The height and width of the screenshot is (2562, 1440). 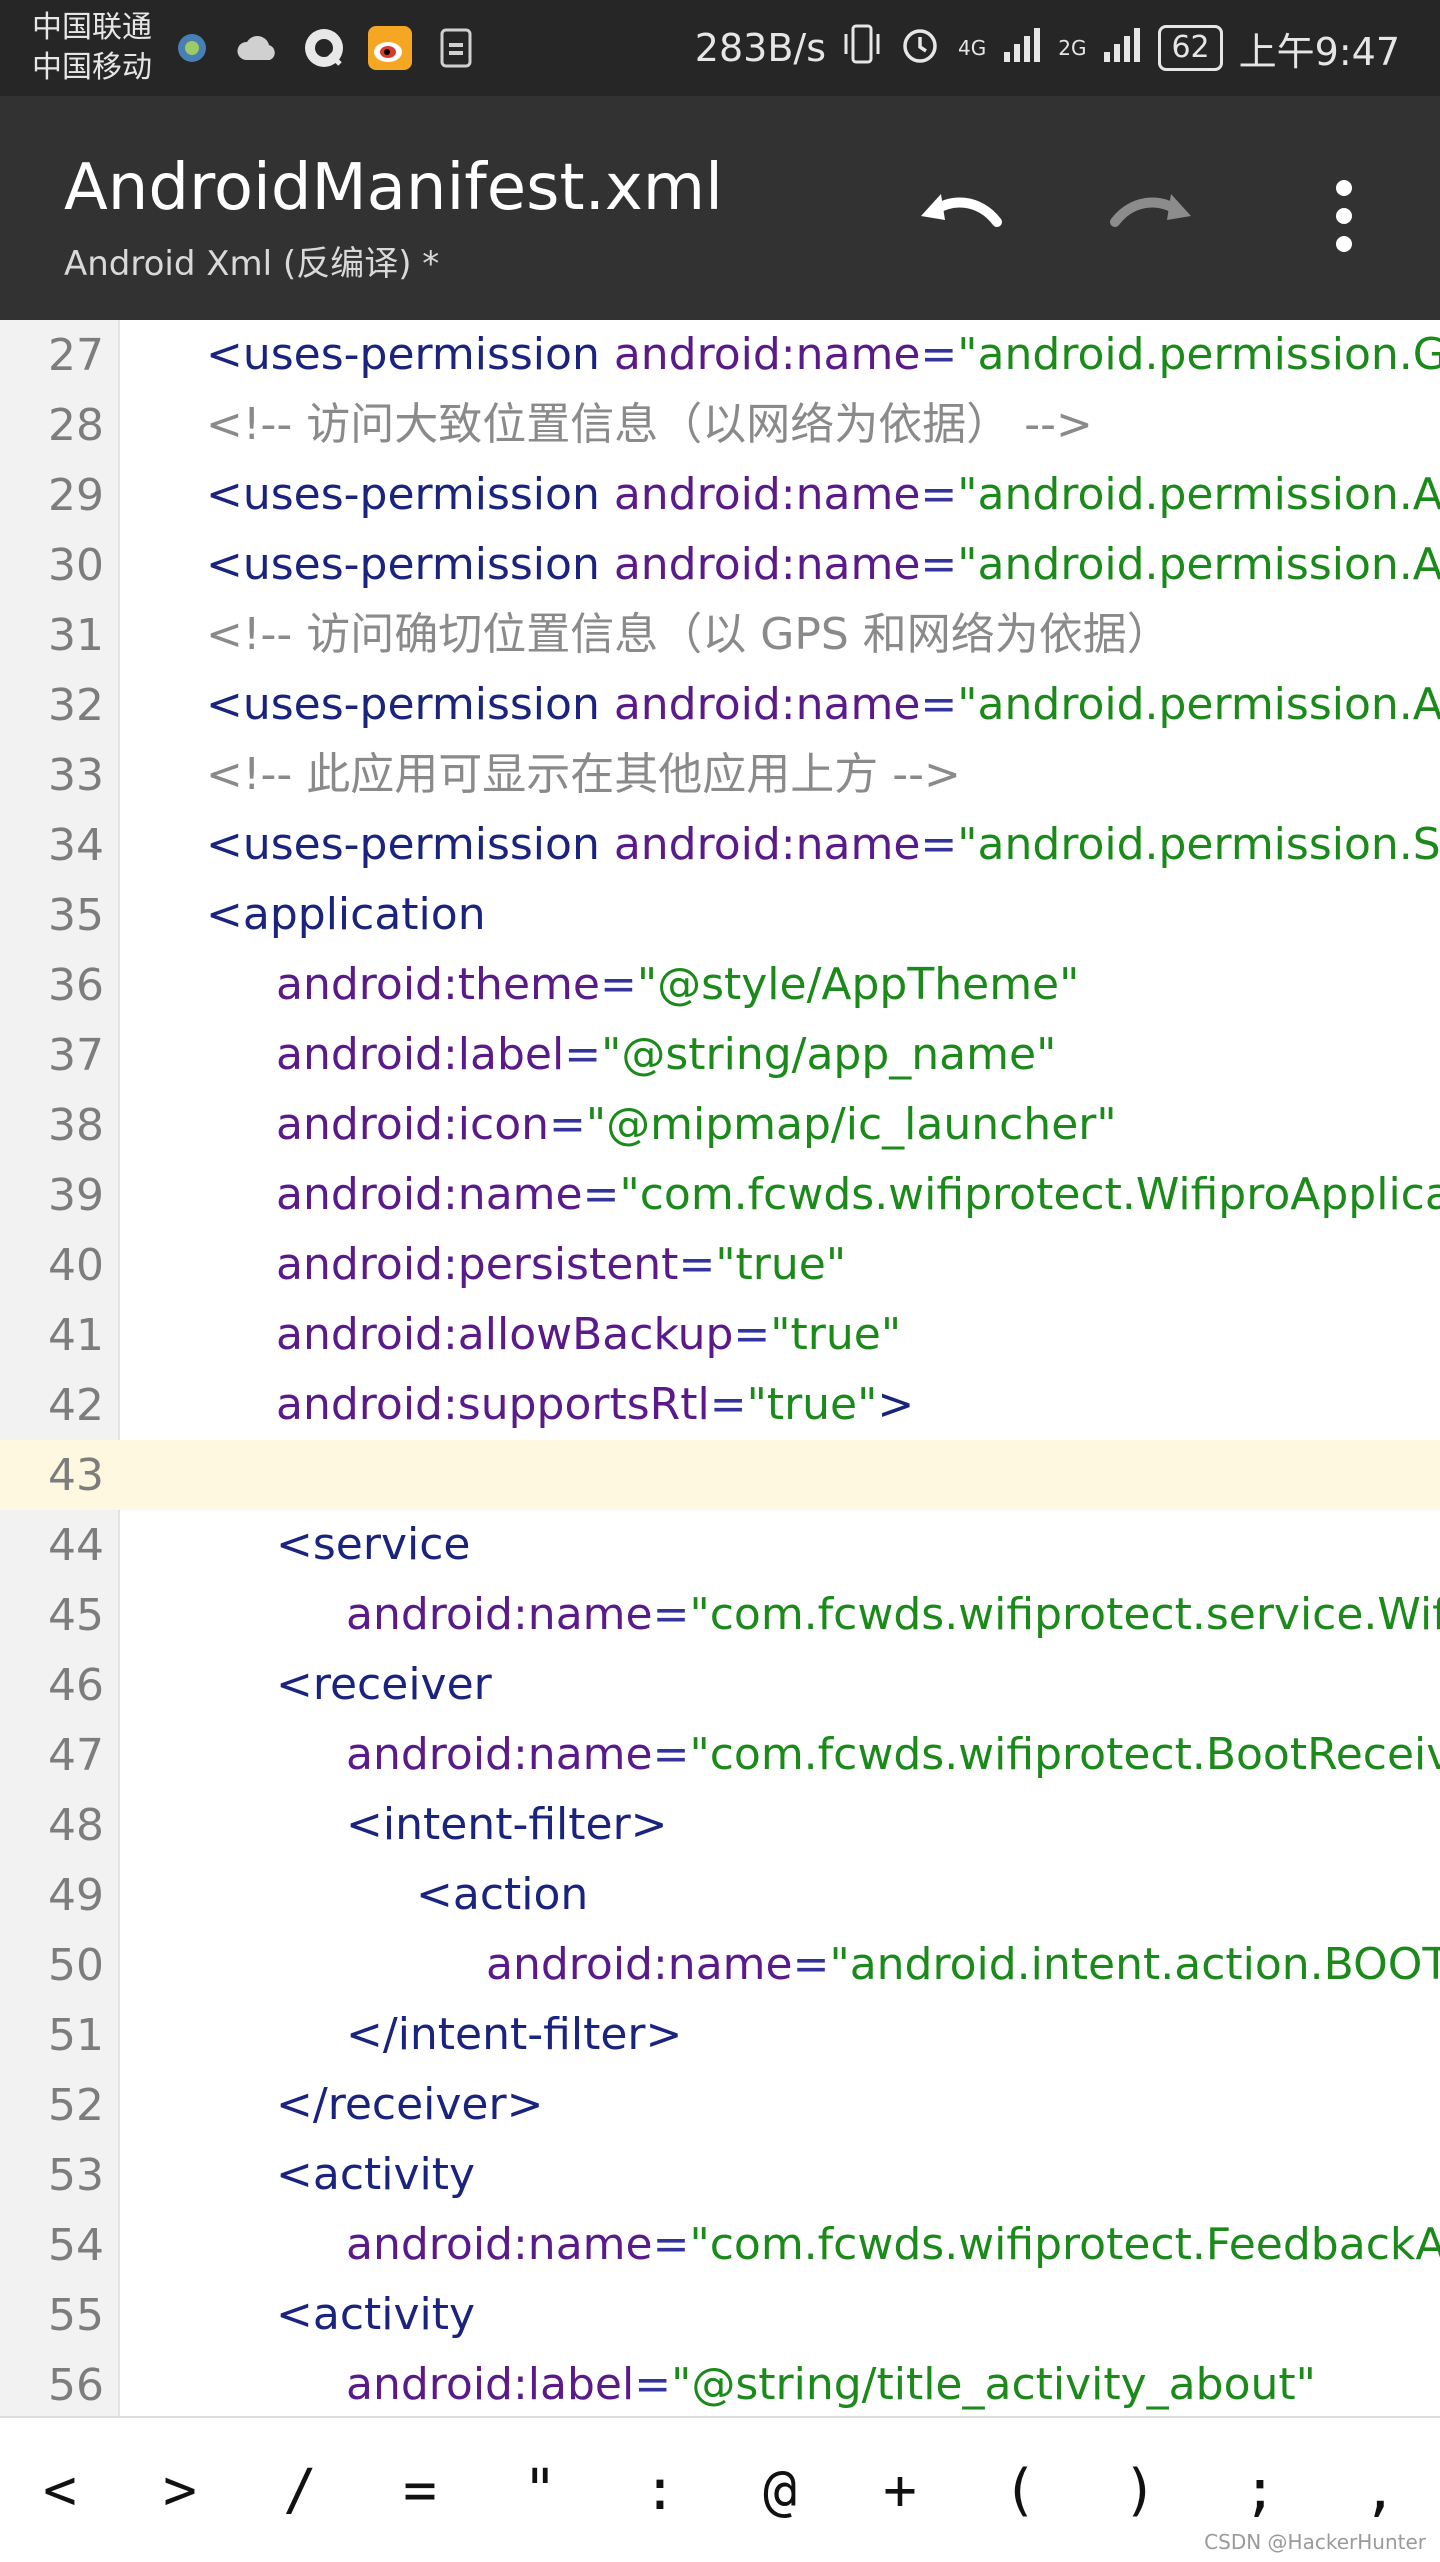 What do you see at coordinates (1072, 48) in the screenshot?
I see `net-type-2: 2G` at bounding box center [1072, 48].